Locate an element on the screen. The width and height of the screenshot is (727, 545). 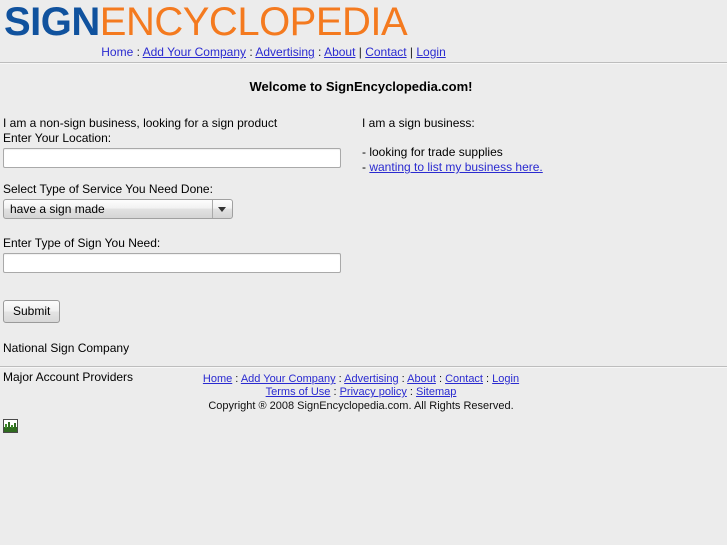
nav-item-contact: Contact is located at coordinates (385, 52).